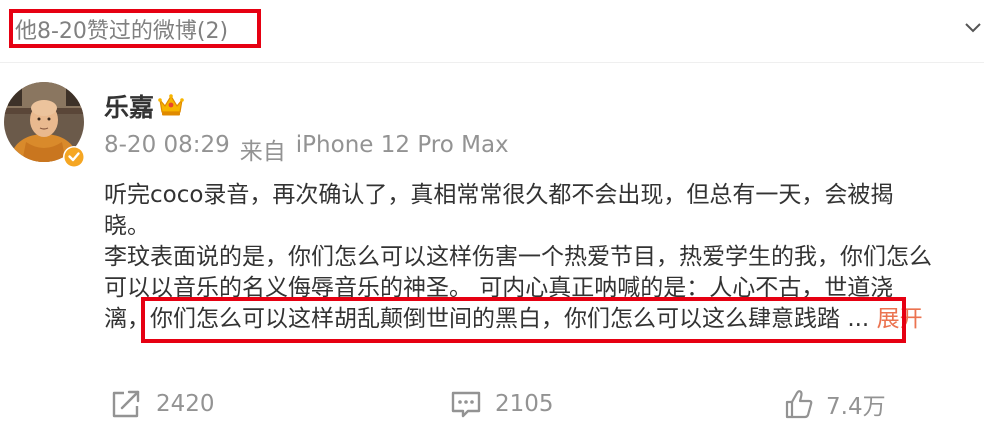 The height and width of the screenshot is (436, 984). Describe the element at coordinates (799, 404) in the screenshot. I see `thumbs-up-icon` at that location.